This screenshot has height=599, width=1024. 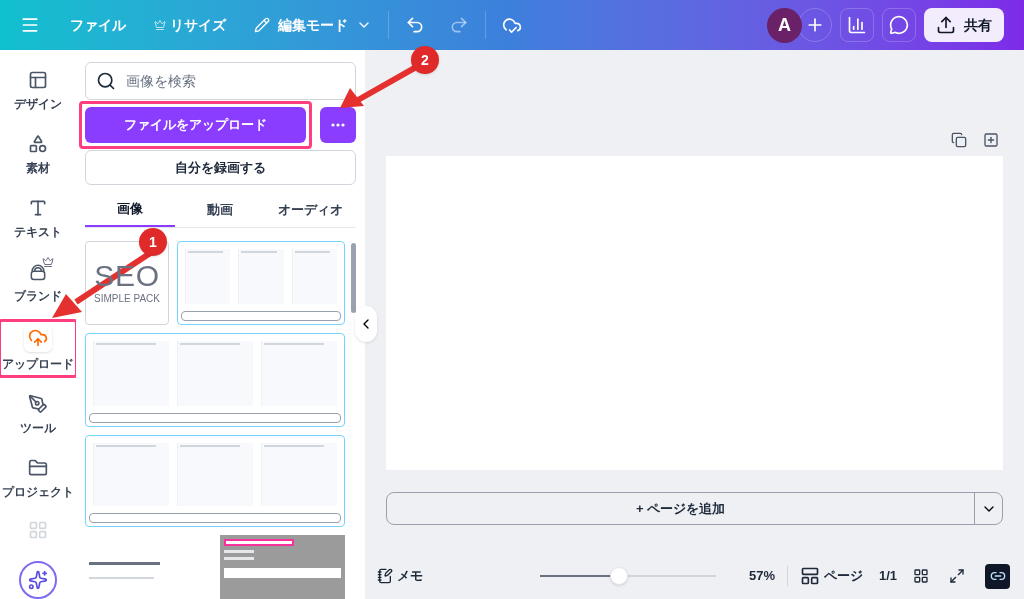 I want to click on zoom-slider-thumb, so click(x=619, y=576).